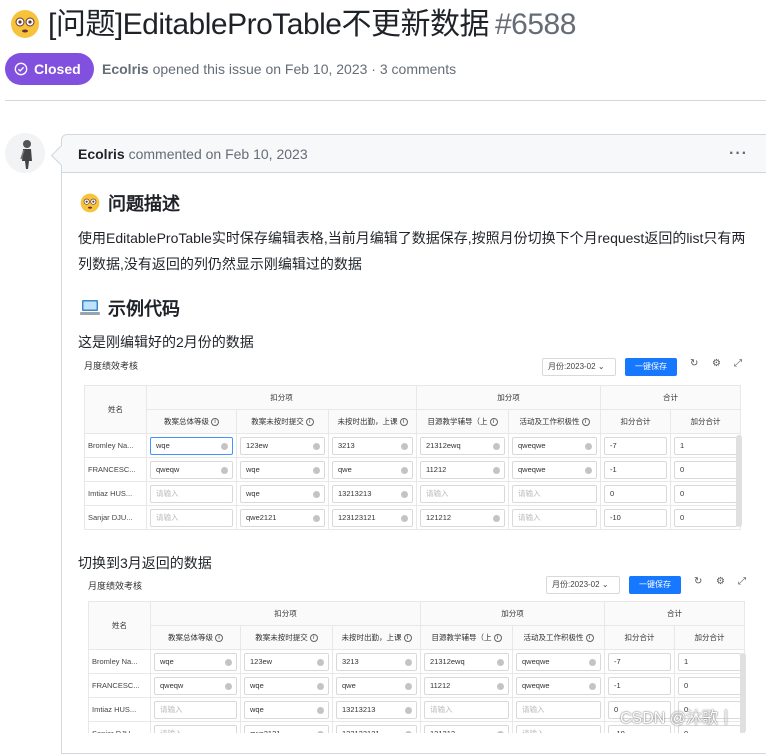  What do you see at coordinates (101, 154) in the screenshot?
I see `comment-author-link: Ecolris` at bounding box center [101, 154].